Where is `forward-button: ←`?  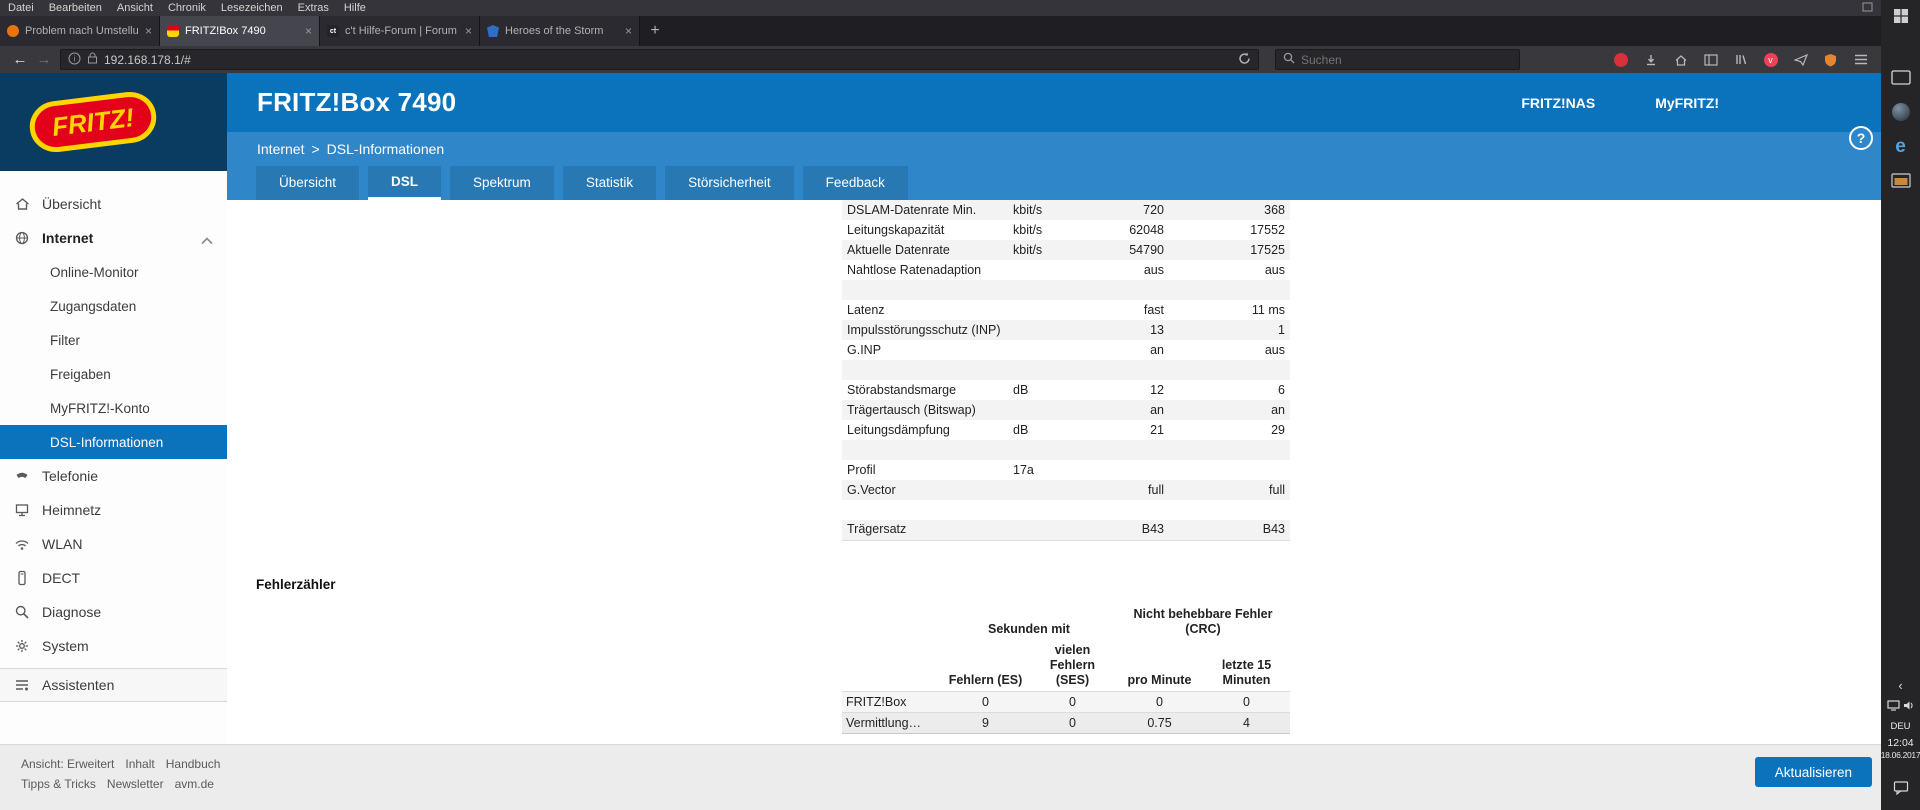
forward-button: ← is located at coordinates (44, 60).